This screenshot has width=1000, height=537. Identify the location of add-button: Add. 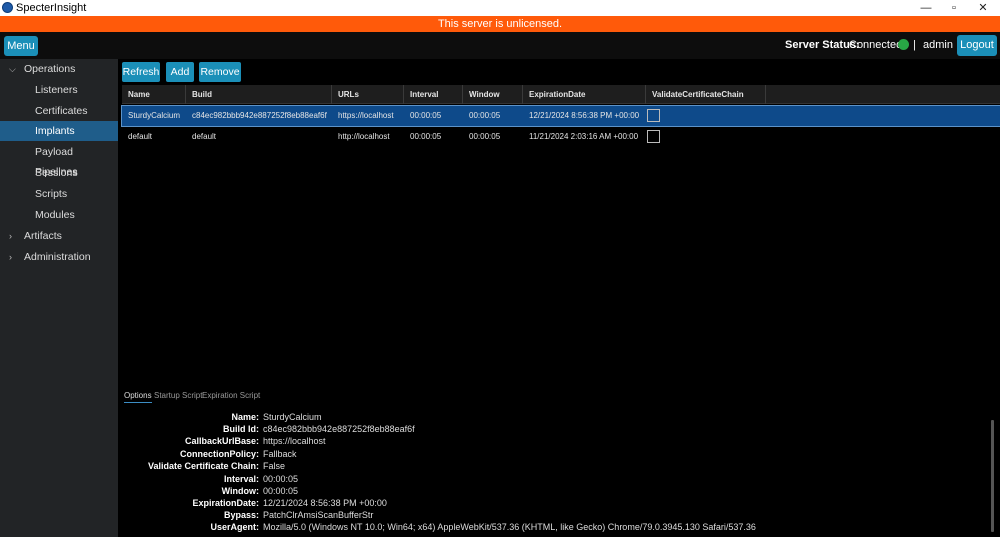
(180, 72).